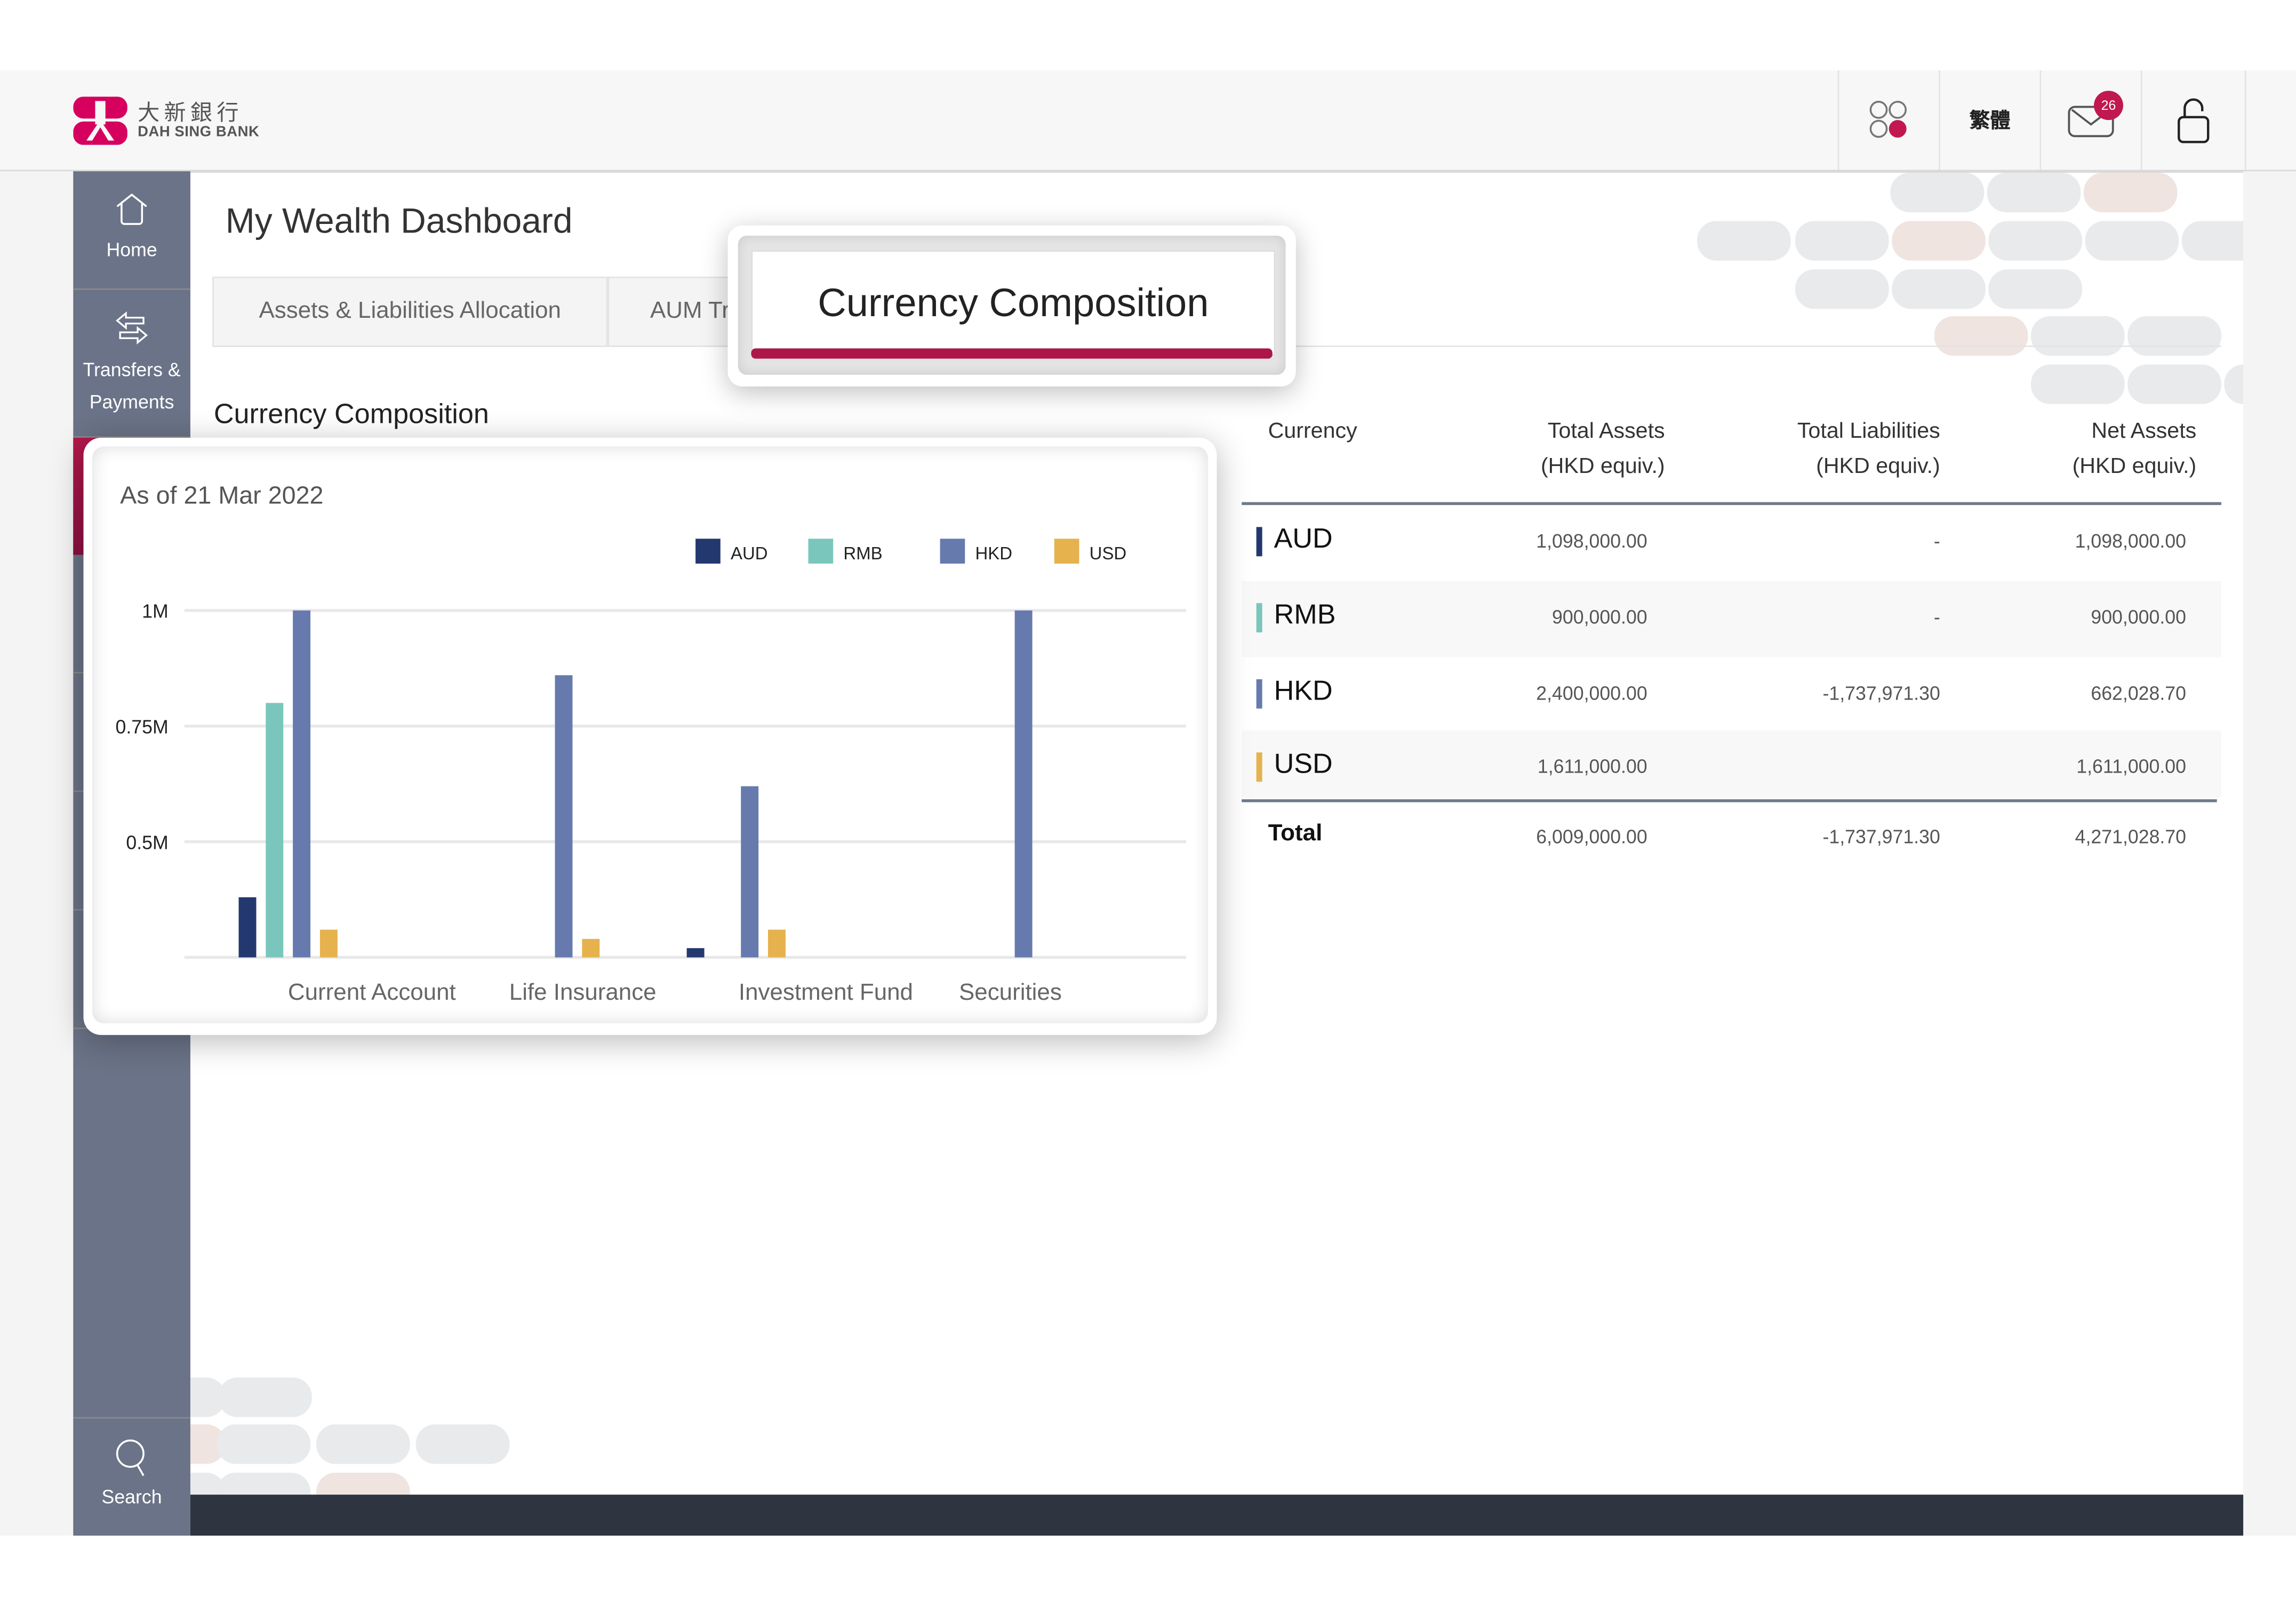 The image size is (2296, 1606). I want to click on legend-swatch-usd, so click(1066, 551).